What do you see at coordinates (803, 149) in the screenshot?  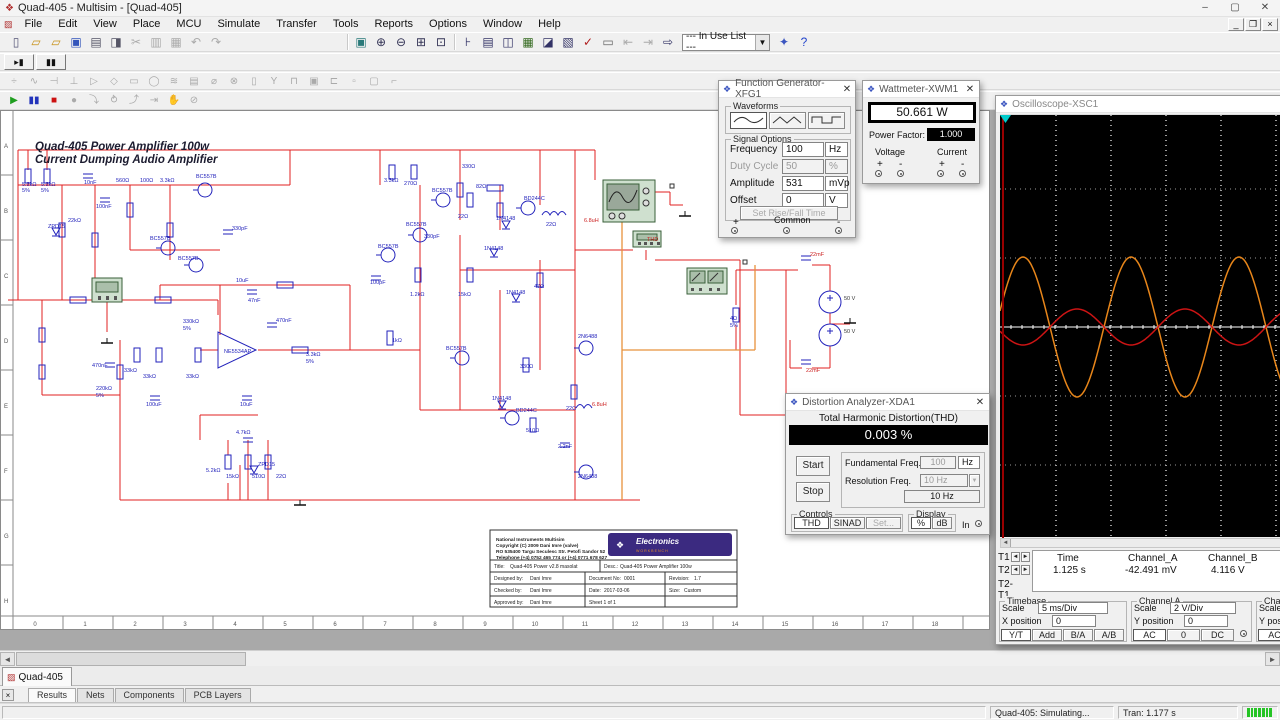 I see `frequency-input: 100` at bounding box center [803, 149].